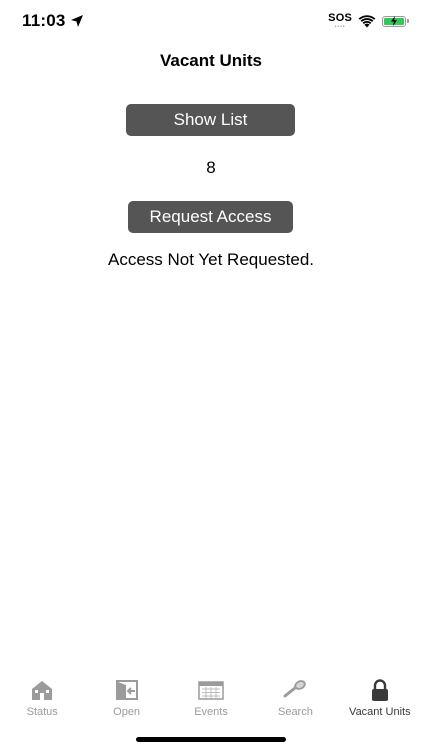  What do you see at coordinates (295, 689) in the screenshot?
I see `magnifier-icon` at bounding box center [295, 689].